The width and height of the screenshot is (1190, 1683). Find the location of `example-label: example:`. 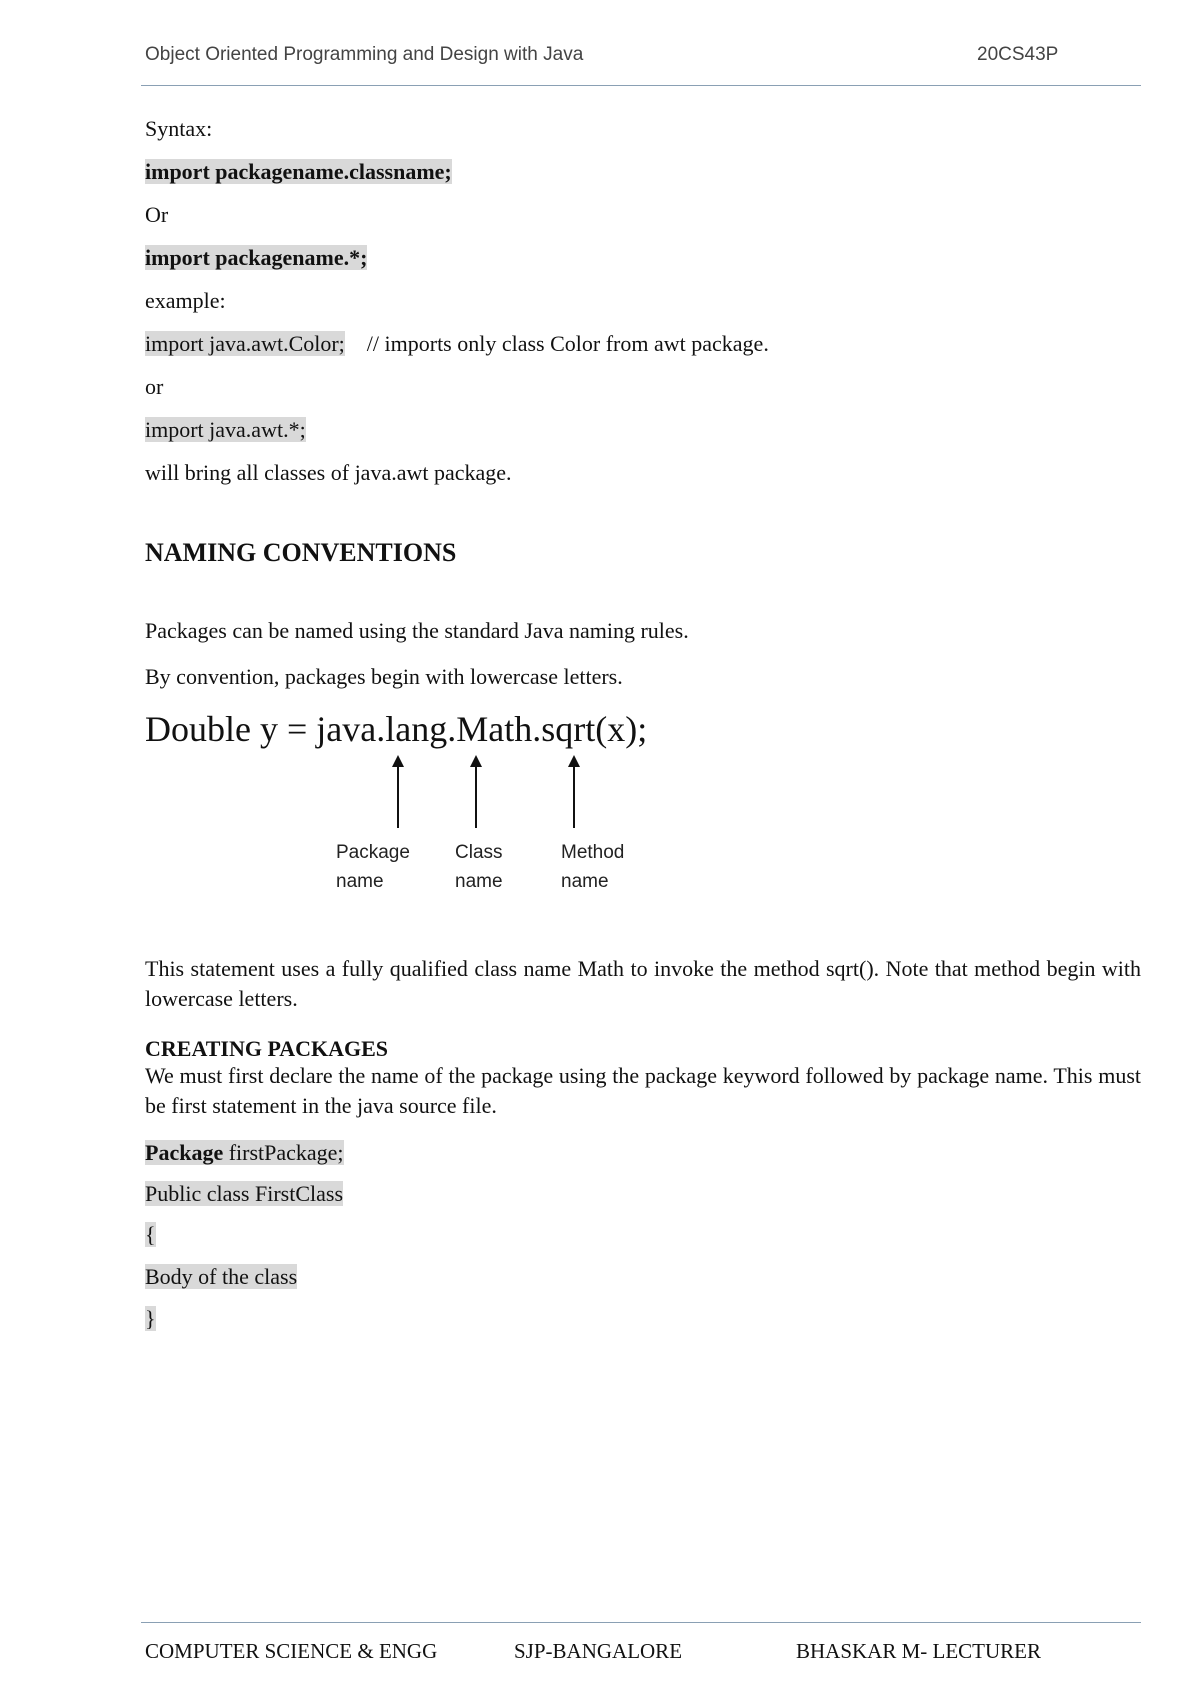

example-label: example: is located at coordinates (185, 300).